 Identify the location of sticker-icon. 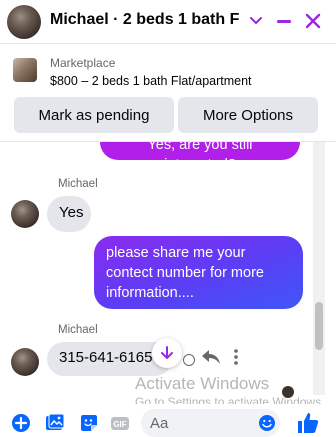
(89, 423).